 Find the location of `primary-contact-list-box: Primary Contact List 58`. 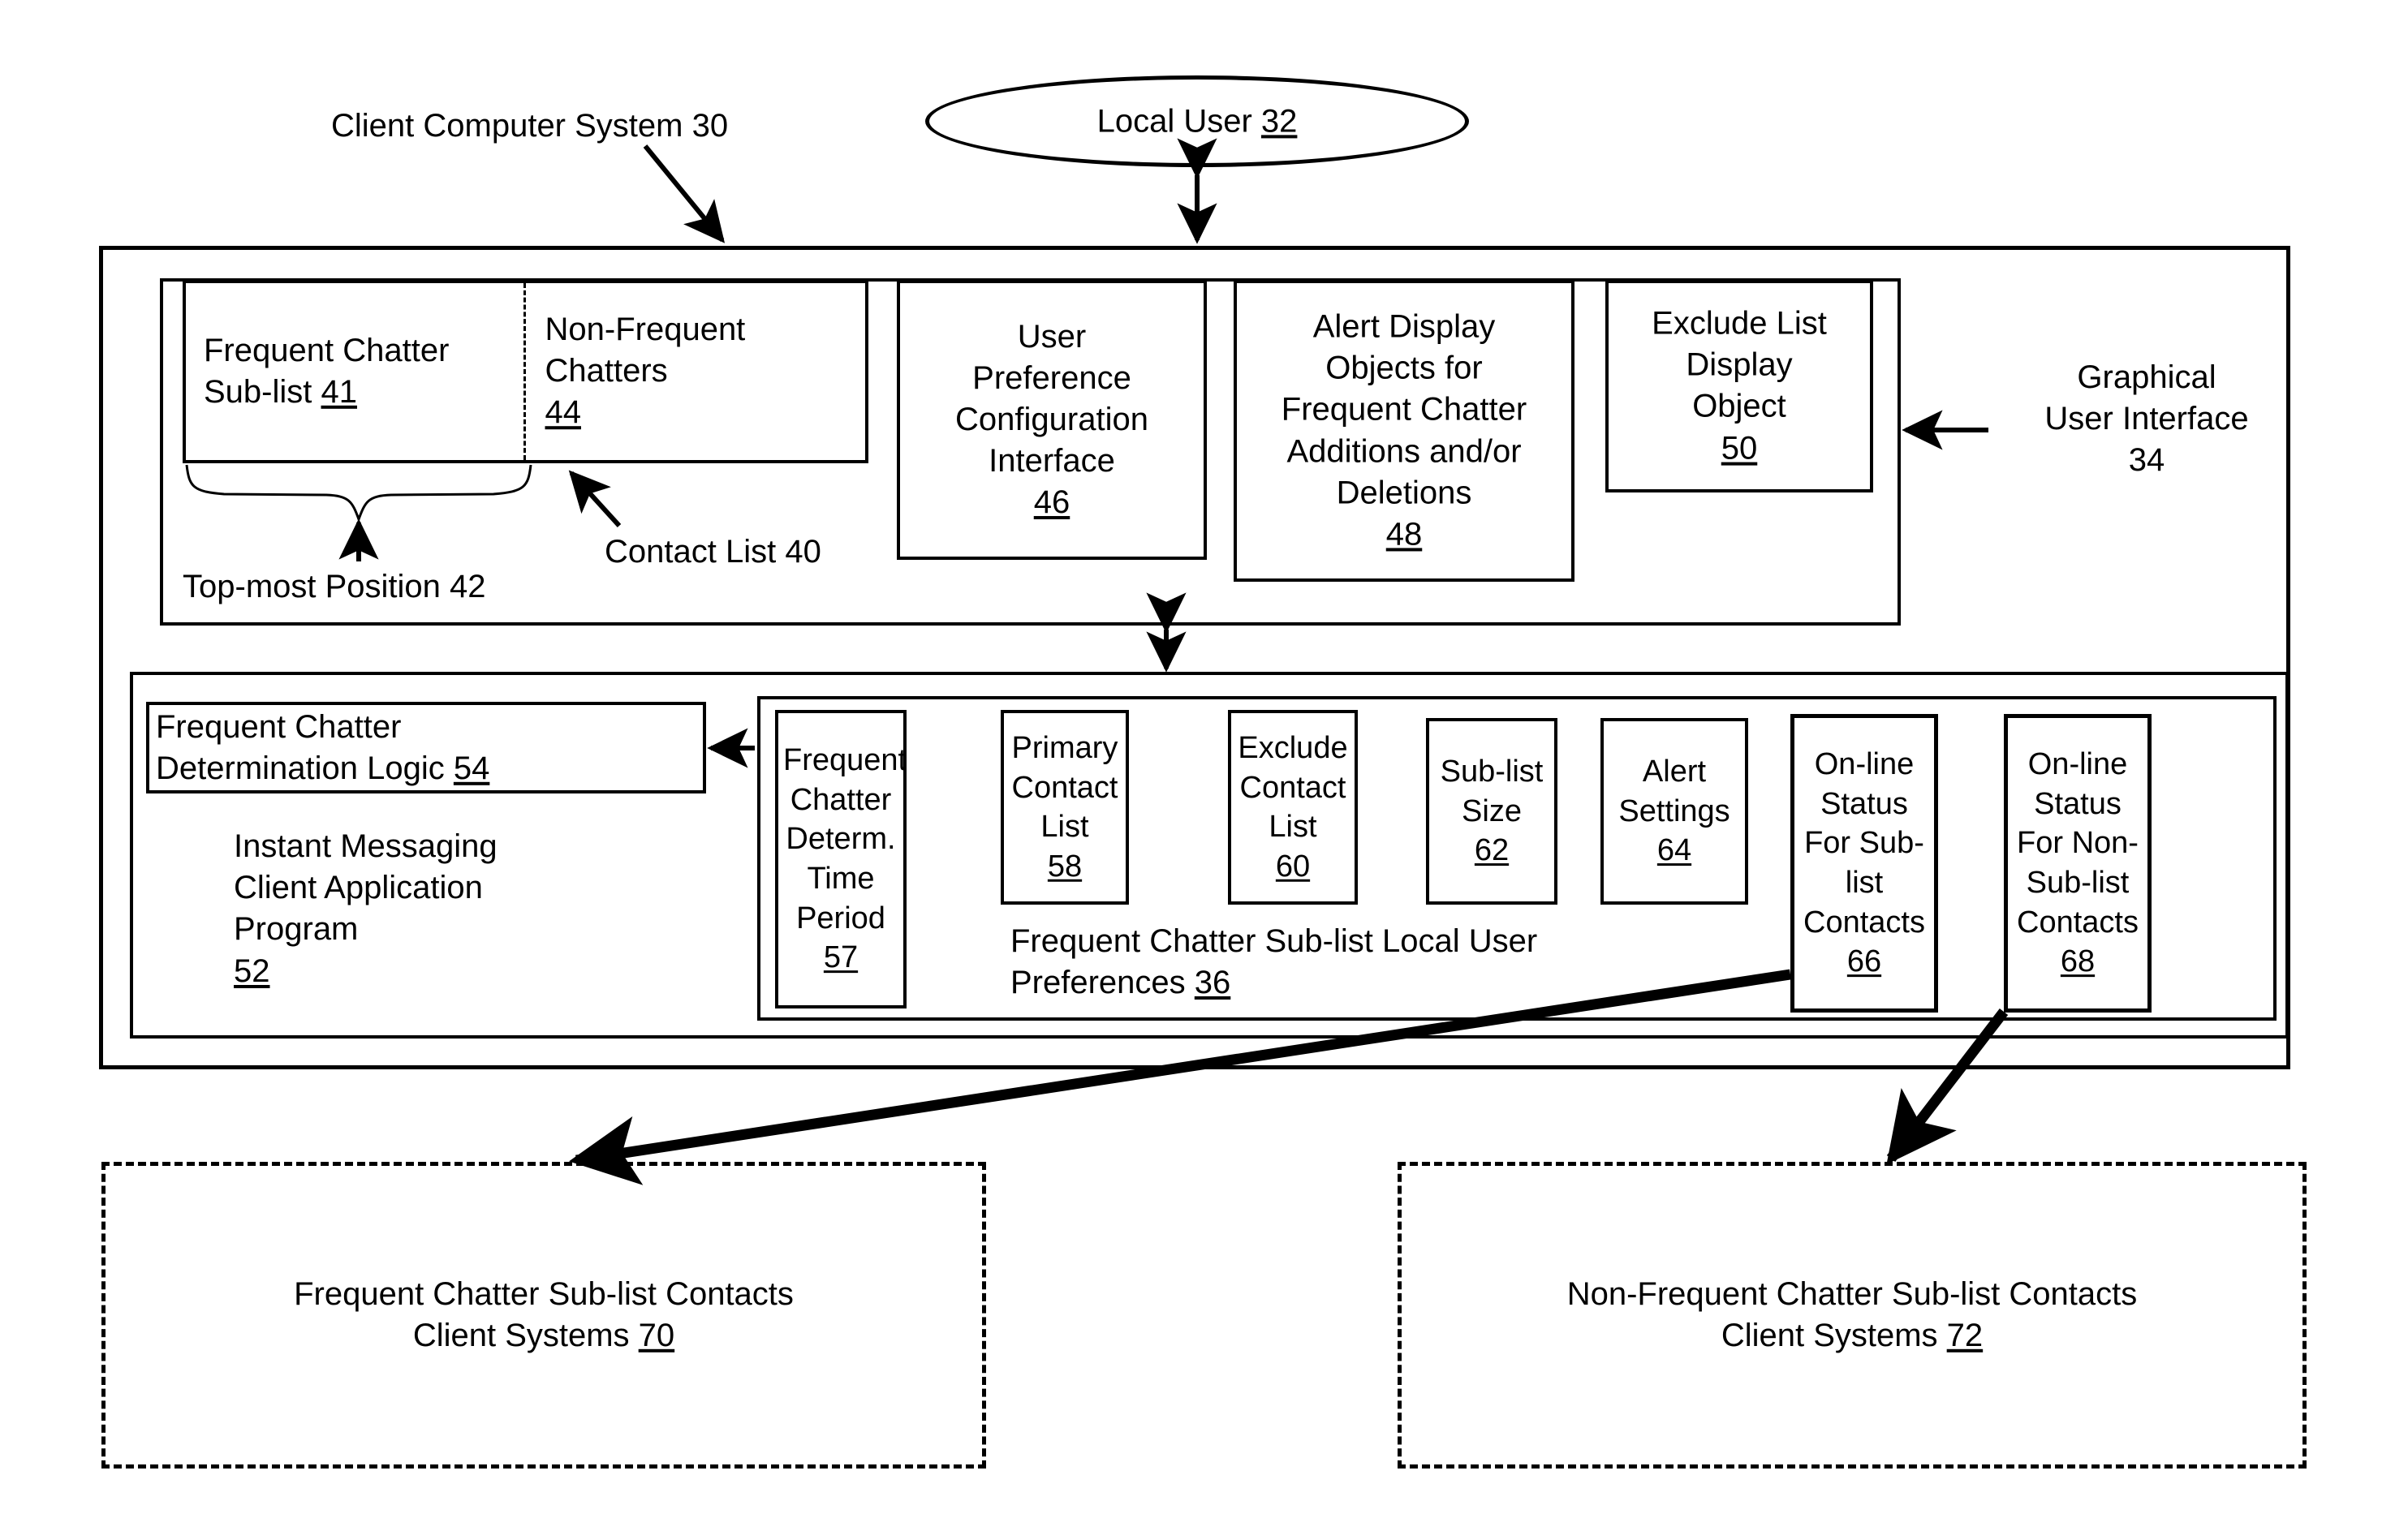

primary-contact-list-box: Primary Contact List 58 is located at coordinates (1065, 807).